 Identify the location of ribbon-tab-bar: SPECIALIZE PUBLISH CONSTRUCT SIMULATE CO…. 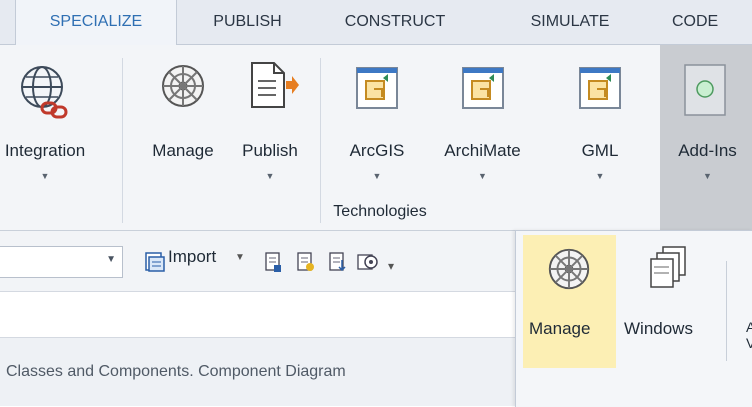
(376, 22).